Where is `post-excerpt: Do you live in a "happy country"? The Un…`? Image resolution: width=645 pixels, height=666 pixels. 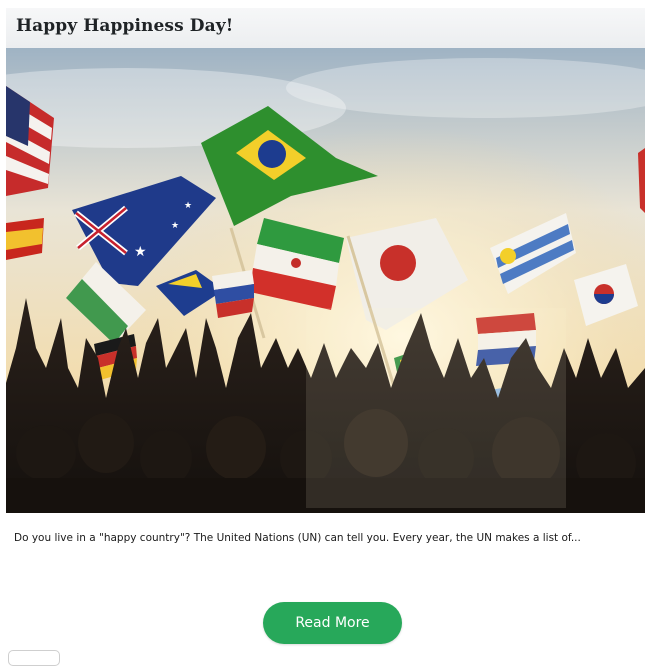 post-excerpt: Do you live in a "happy country"? The Un… is located at coordinates (297, 538).